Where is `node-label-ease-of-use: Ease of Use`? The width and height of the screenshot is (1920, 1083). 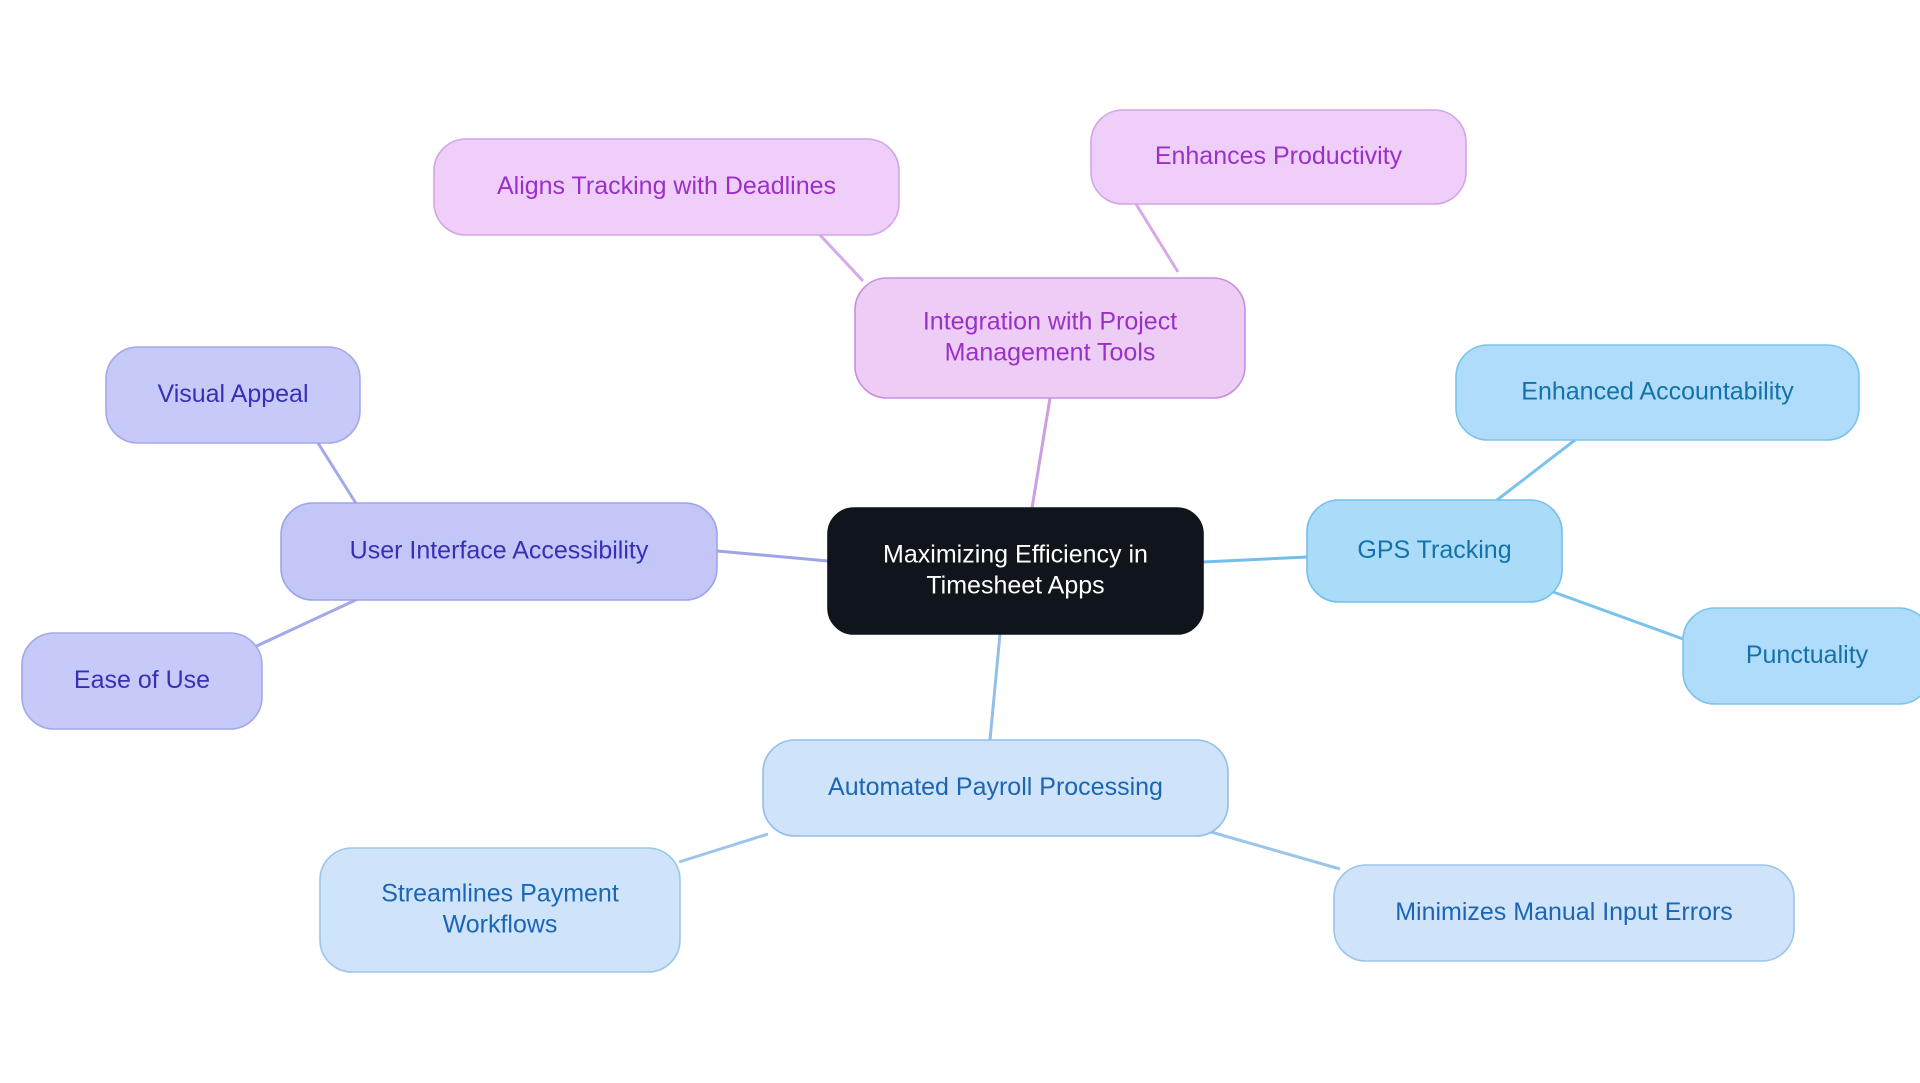 node-label-ease-of-use: Ease of Use is located at coordinates (142, 680).